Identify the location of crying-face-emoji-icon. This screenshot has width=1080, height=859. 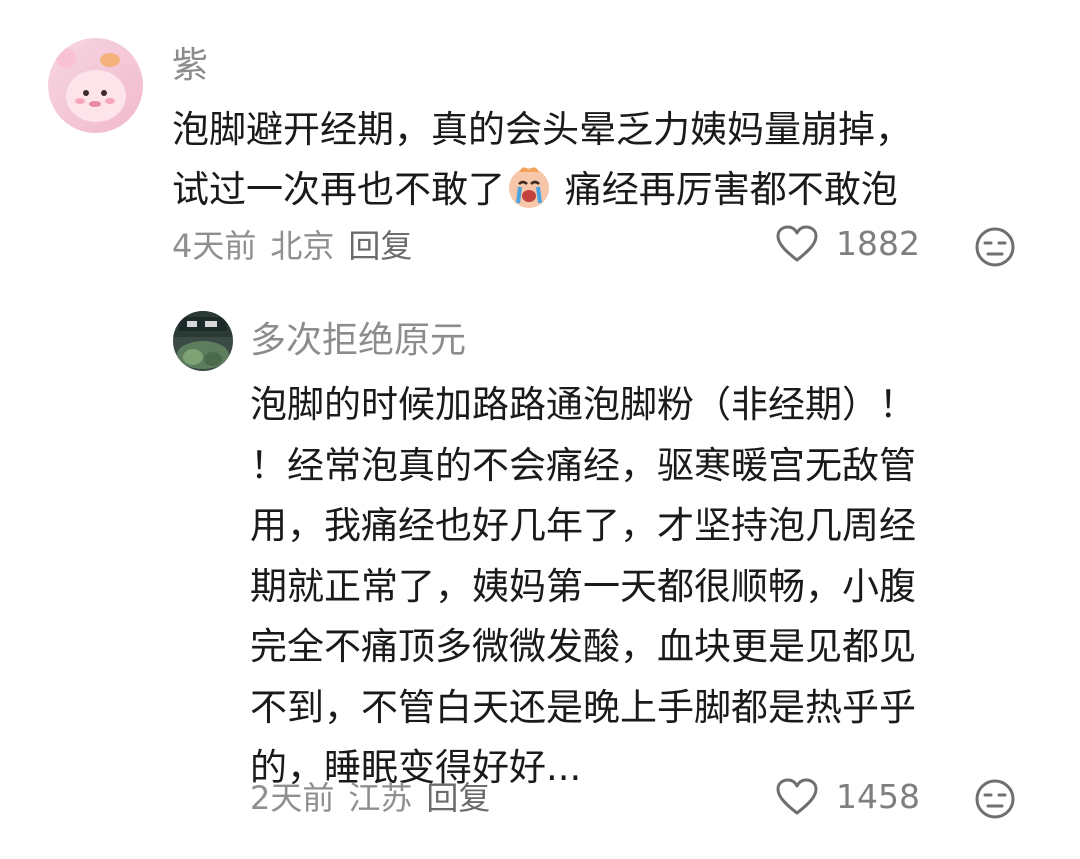
(529, 186).